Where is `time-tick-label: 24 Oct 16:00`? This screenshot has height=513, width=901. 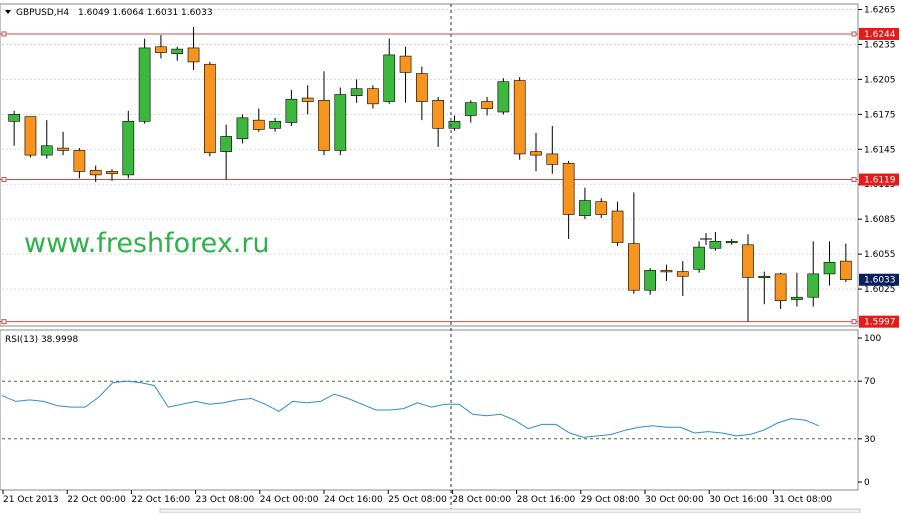 time-tick-label: 24 Oct 16:00 is located at coordinates (353, 500).